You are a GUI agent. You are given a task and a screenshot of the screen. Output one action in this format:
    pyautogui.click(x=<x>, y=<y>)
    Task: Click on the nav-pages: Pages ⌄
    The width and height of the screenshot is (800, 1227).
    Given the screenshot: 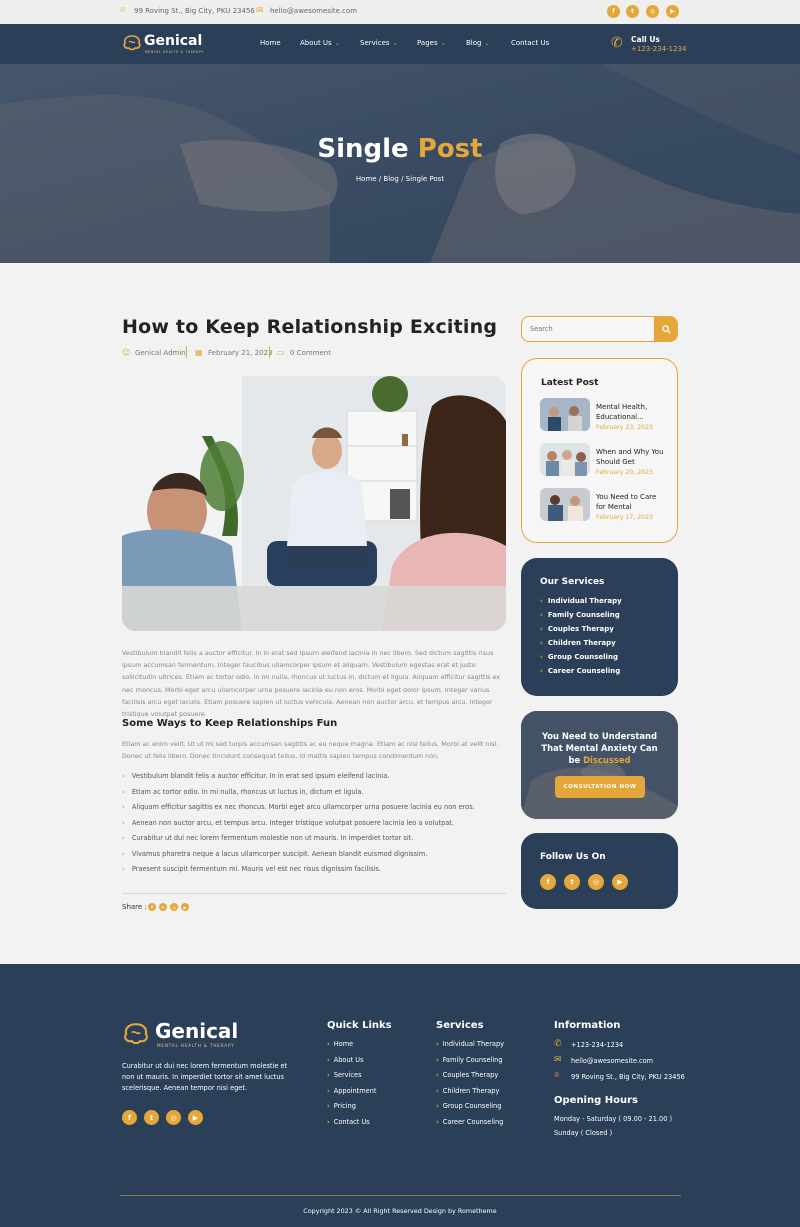 What is the action you would take?
    pyautogui.click(x=431, y=43)
    